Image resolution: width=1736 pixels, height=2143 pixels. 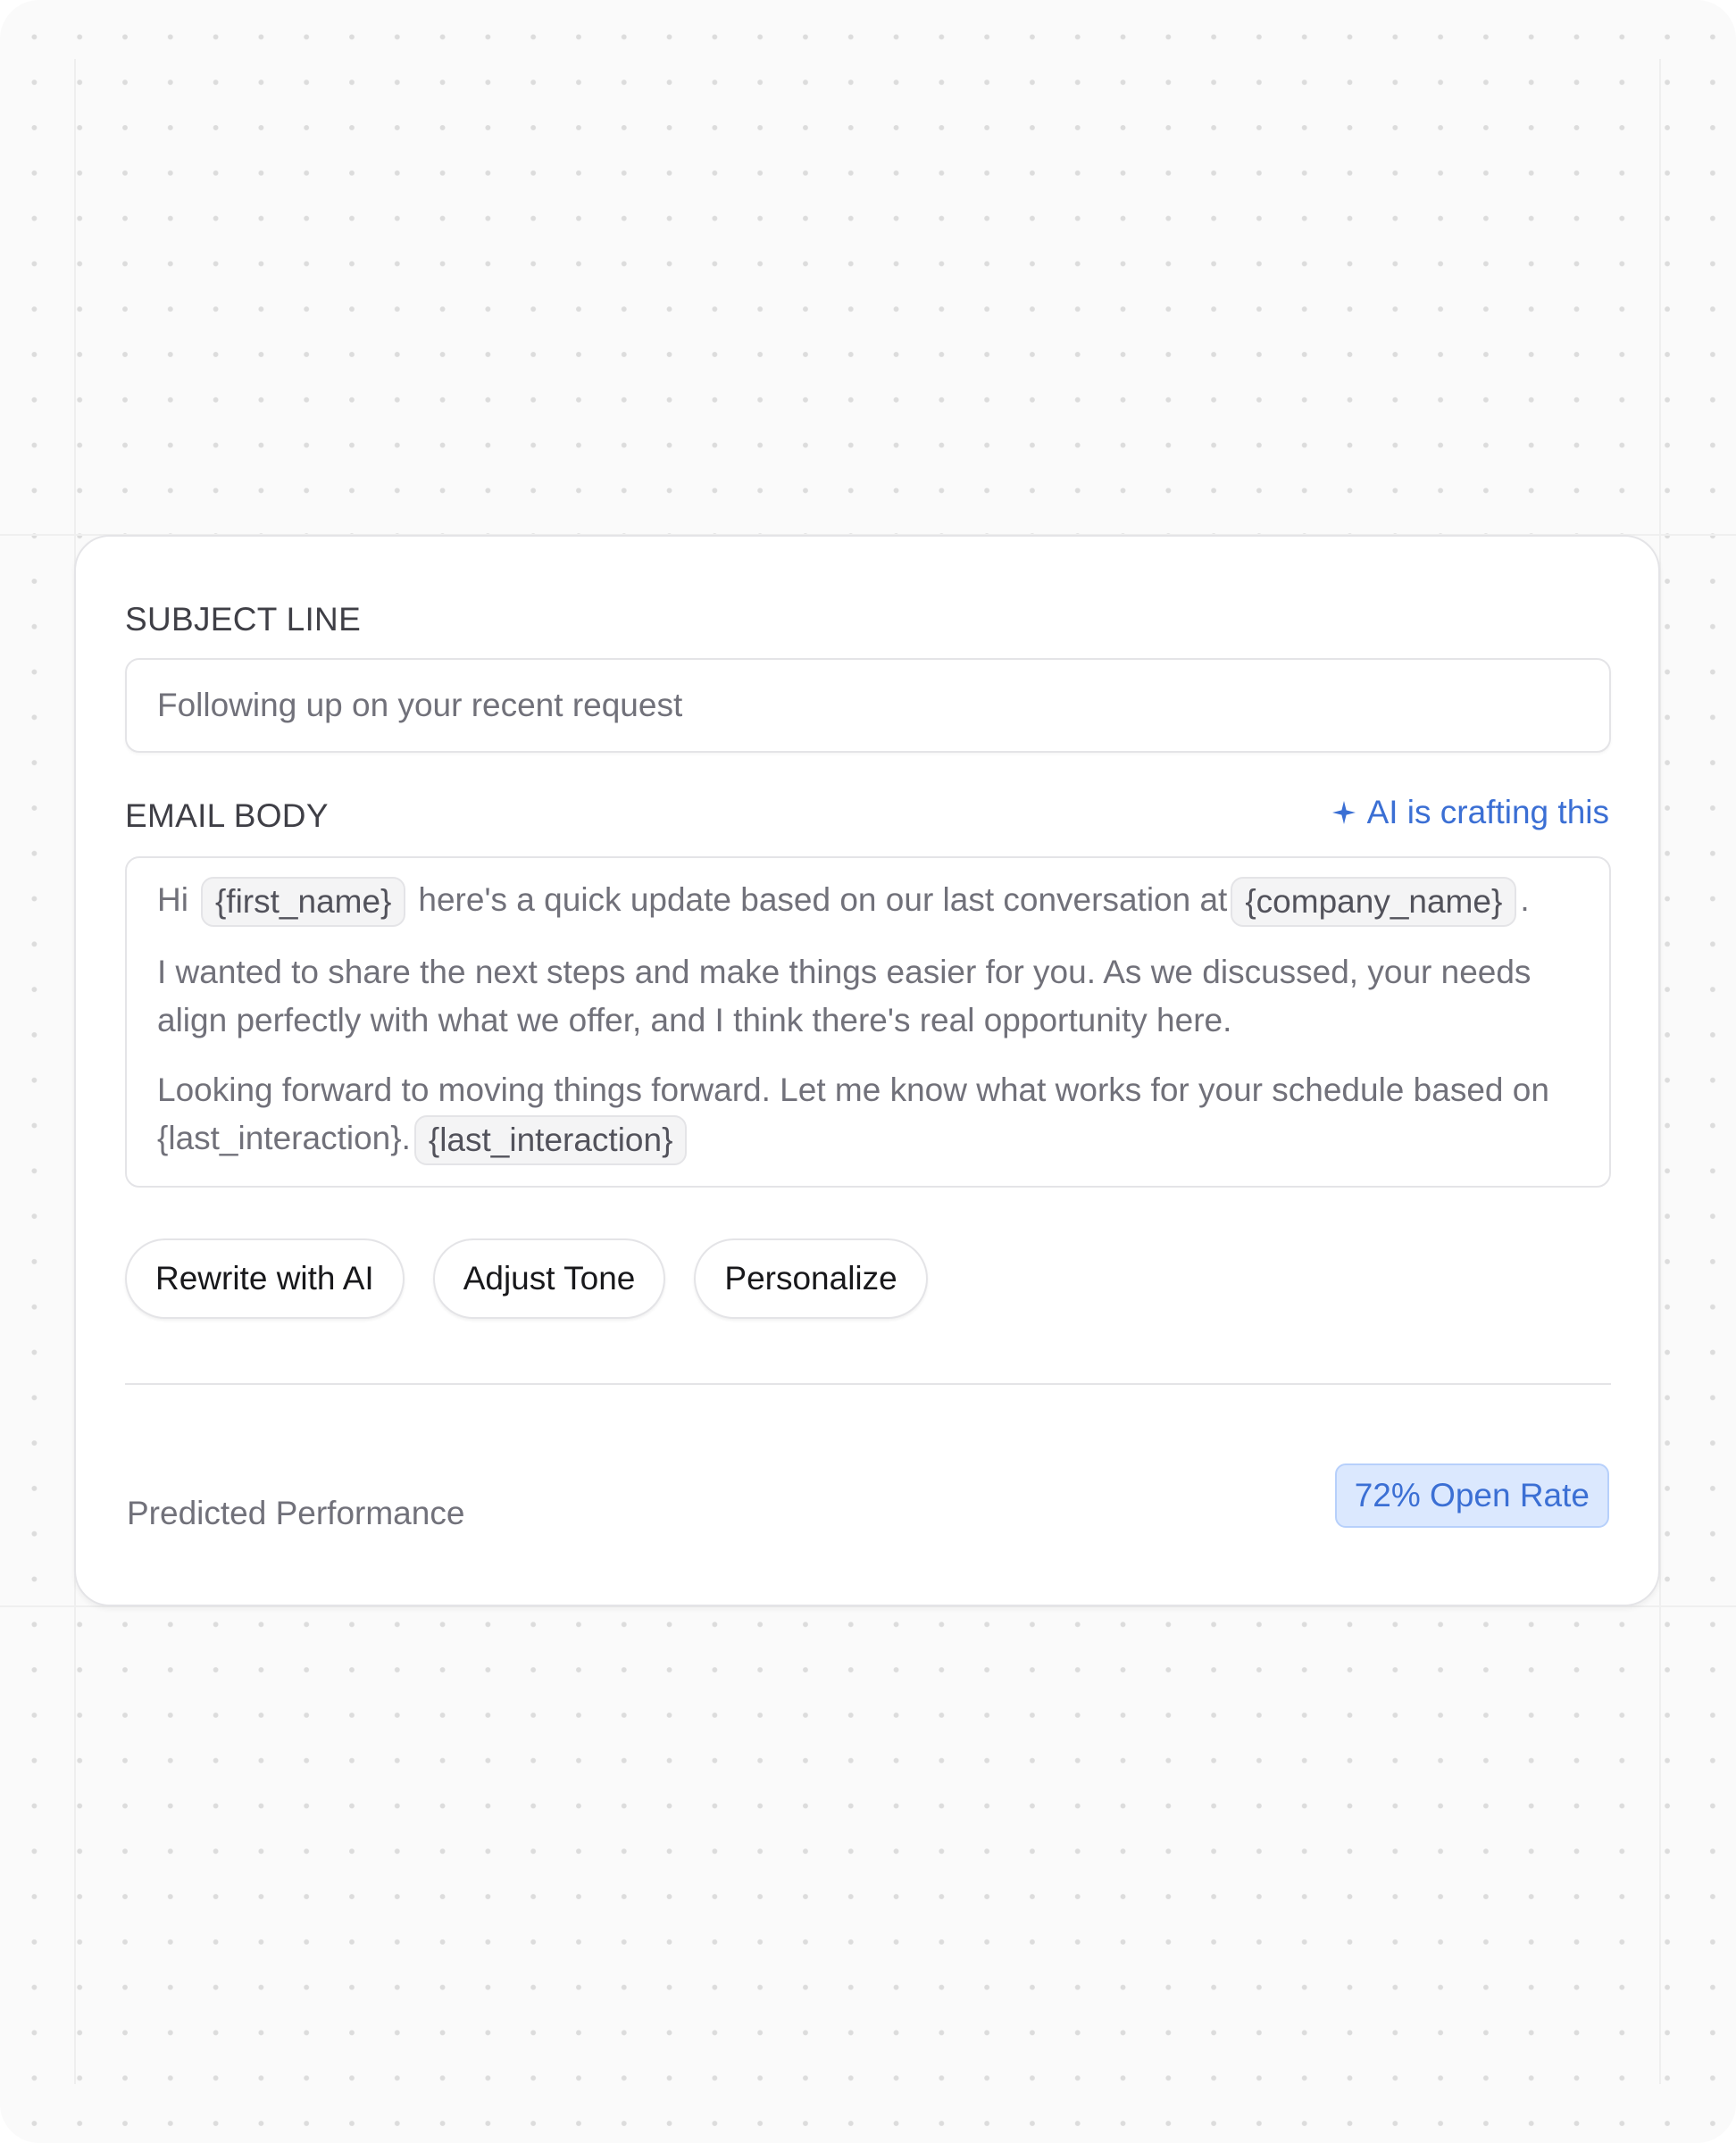 I want to click on ai-status-indicator: AI is crafting this, so click(x=1470, y=812).